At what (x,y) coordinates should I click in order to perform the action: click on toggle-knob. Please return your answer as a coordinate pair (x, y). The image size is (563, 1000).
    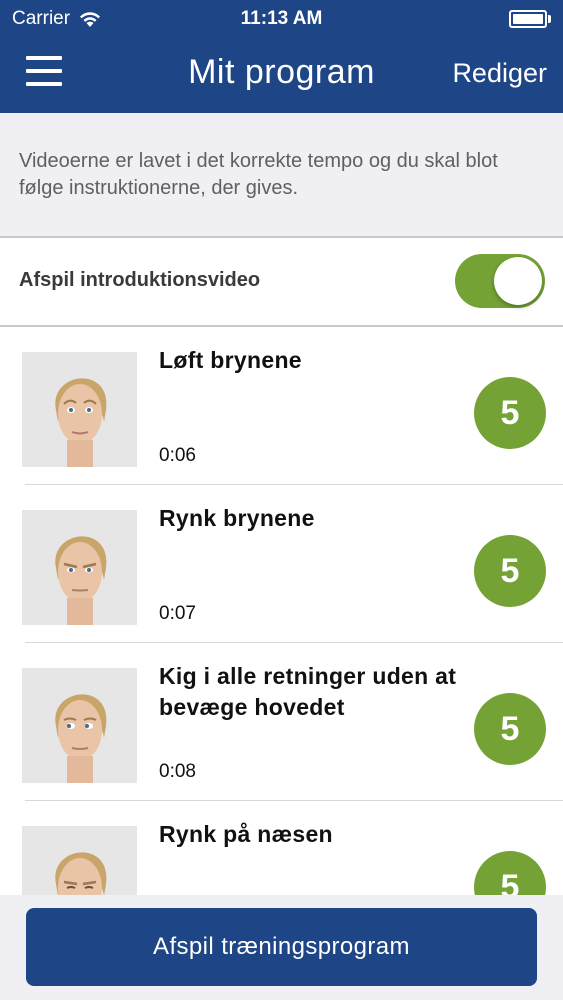
    Looking at the image, I should click on (518, 281).